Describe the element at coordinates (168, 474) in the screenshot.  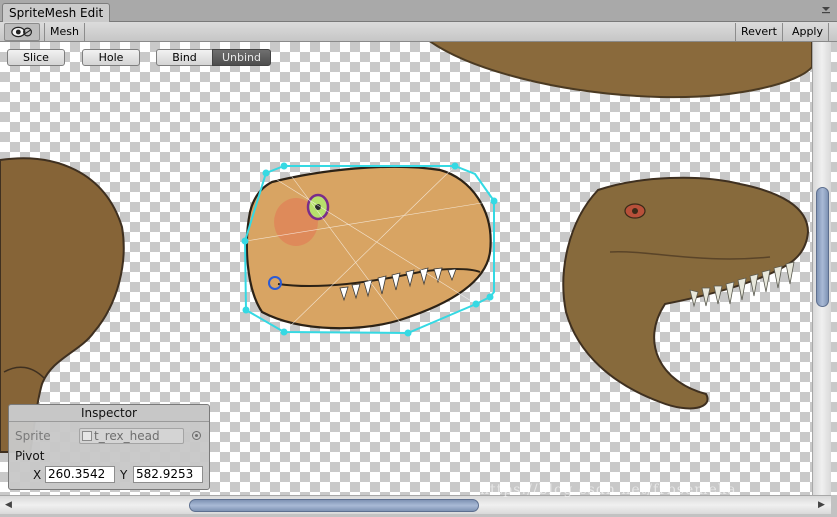
I see `pivot-y-field: 582.9253` at that location.